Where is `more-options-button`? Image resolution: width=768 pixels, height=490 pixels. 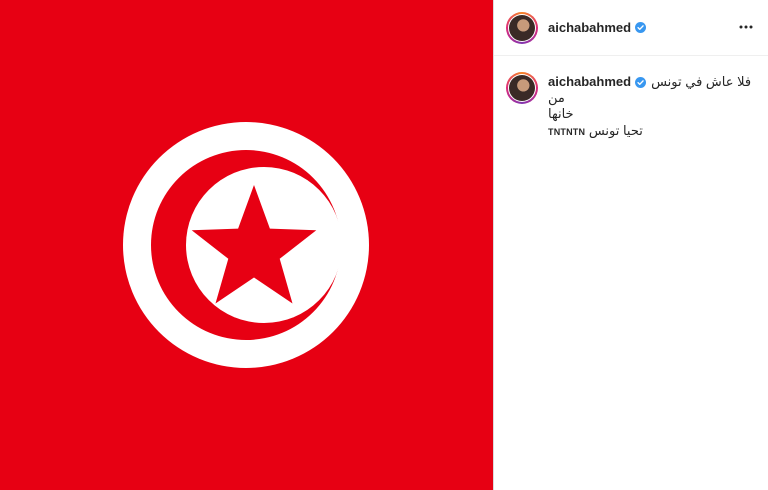 more-options-button is located at coordinates (746, 27).